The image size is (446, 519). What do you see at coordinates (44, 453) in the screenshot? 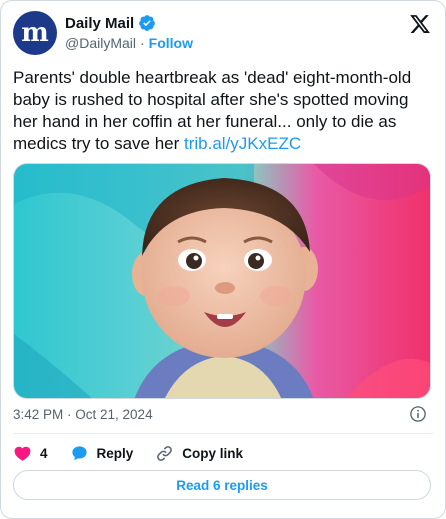
I see `like-count: 4` at bounding box center [44, 453].